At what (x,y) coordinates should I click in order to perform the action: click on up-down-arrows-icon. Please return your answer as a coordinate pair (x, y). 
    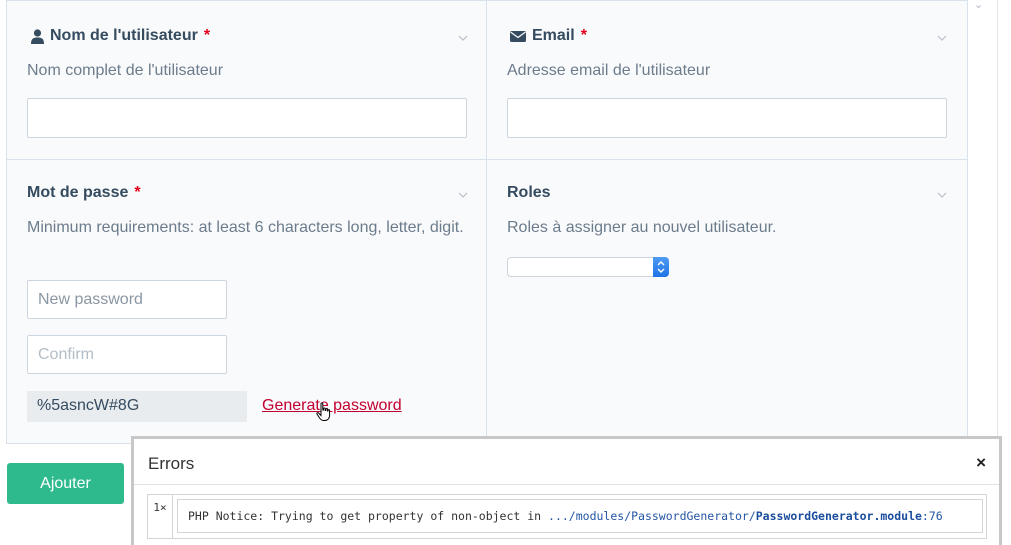
    Looking at the image, I should click on (661, 267).